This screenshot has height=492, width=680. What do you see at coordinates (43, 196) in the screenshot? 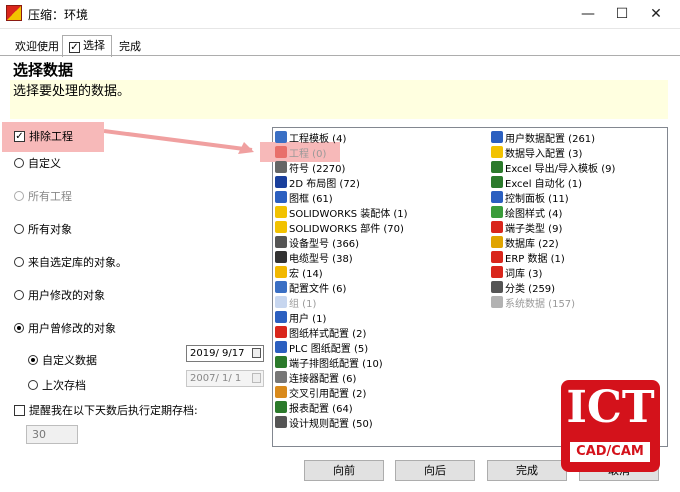
I see `radio-all-projects: 所有工程` at bounding box center [43, 196].